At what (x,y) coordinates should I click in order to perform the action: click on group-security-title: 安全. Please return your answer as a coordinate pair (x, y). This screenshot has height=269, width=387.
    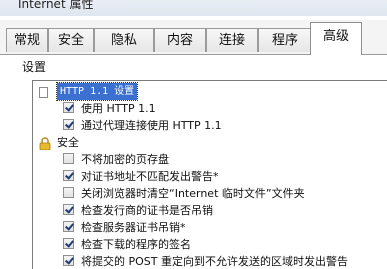
    Looking at the image, I should click on (68, 142).